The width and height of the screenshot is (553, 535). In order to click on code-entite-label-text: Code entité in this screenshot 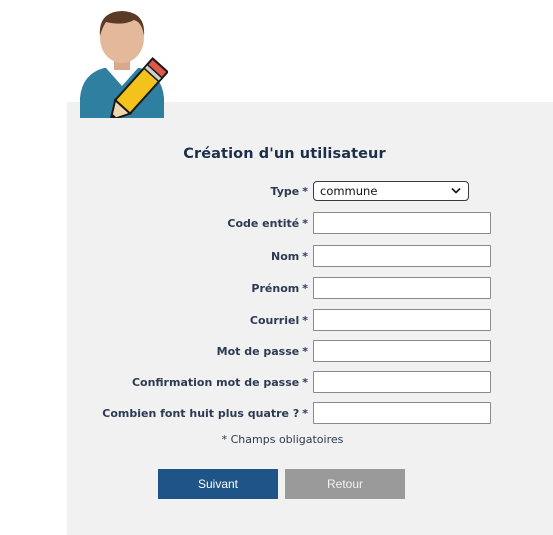, I will do `click(263, 223)`.